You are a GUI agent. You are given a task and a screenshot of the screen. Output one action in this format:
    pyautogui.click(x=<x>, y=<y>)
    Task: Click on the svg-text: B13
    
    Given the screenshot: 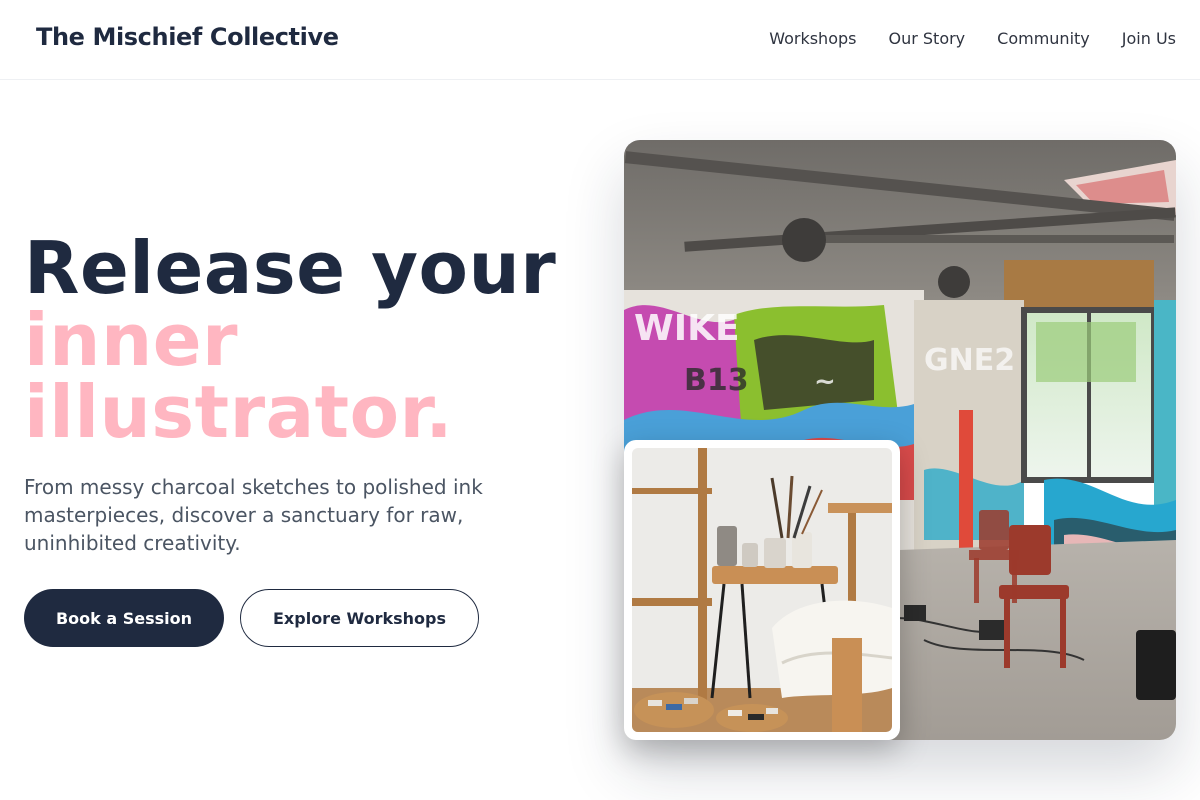 What is the action you would take?
    pyautogui.click(x=716, y=380)
    